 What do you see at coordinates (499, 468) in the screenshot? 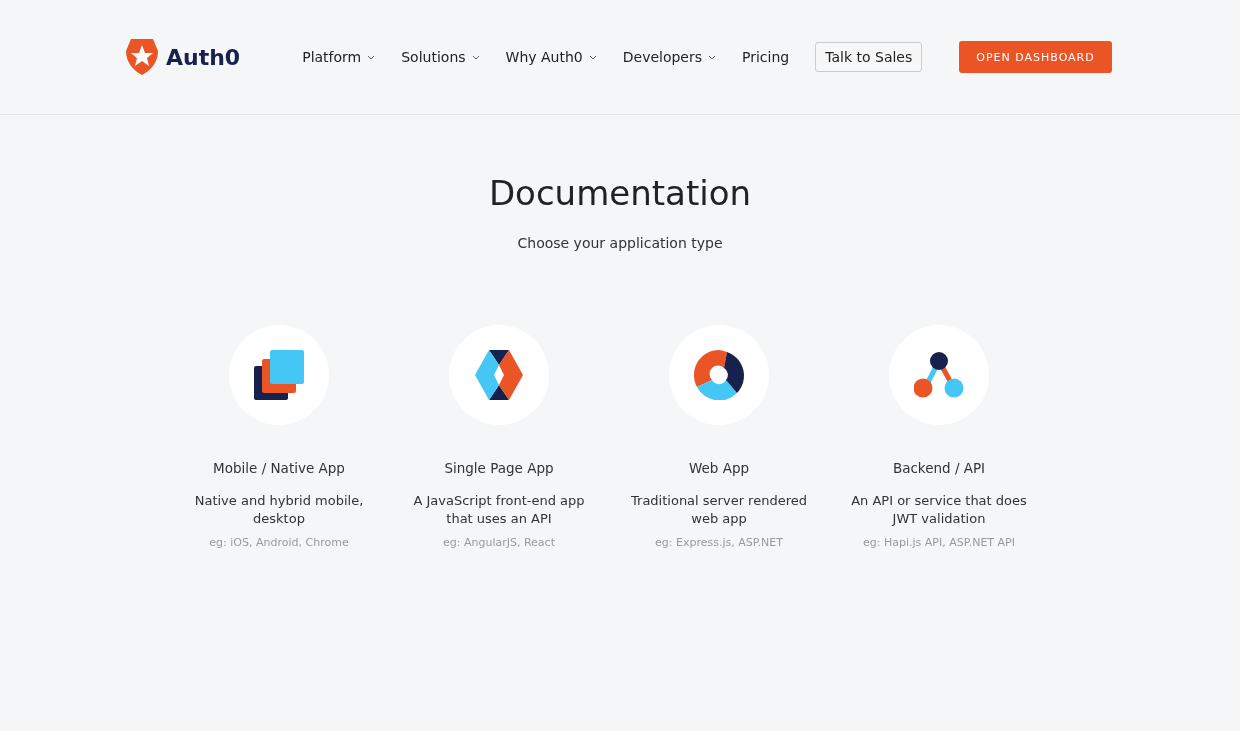
I see `app-type-name: Single Page App` at bounding box center [499, 468].